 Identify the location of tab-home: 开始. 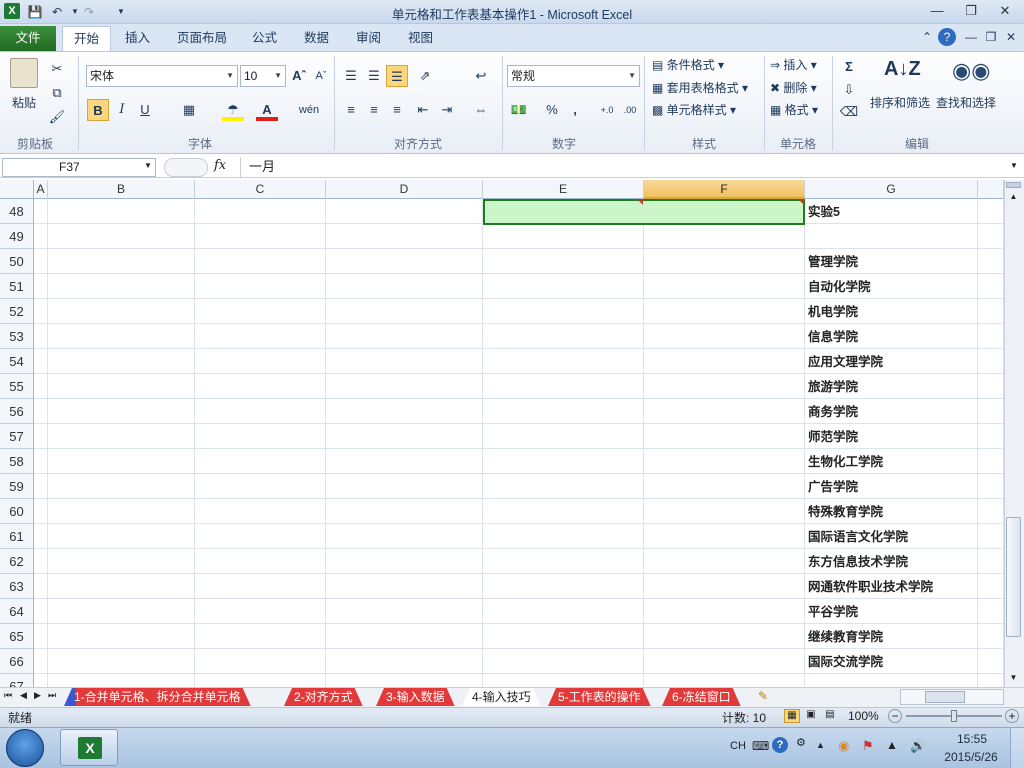
(87, 38).